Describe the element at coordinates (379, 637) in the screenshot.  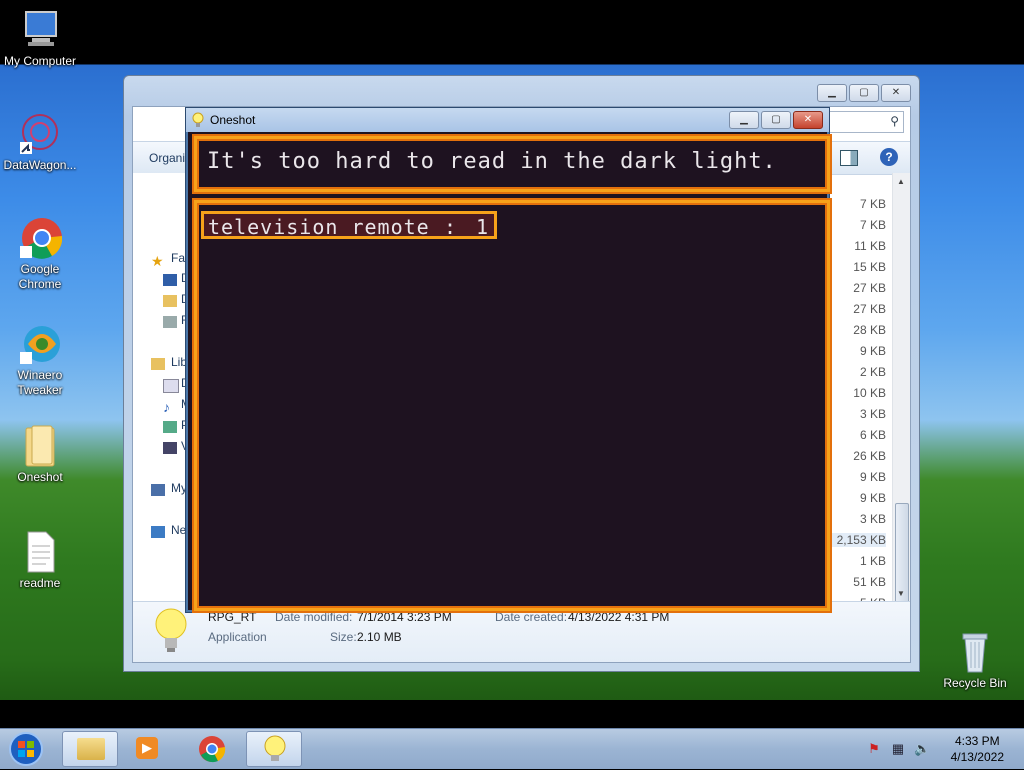
I see `details-size-value: 2.10 MB` at that location.